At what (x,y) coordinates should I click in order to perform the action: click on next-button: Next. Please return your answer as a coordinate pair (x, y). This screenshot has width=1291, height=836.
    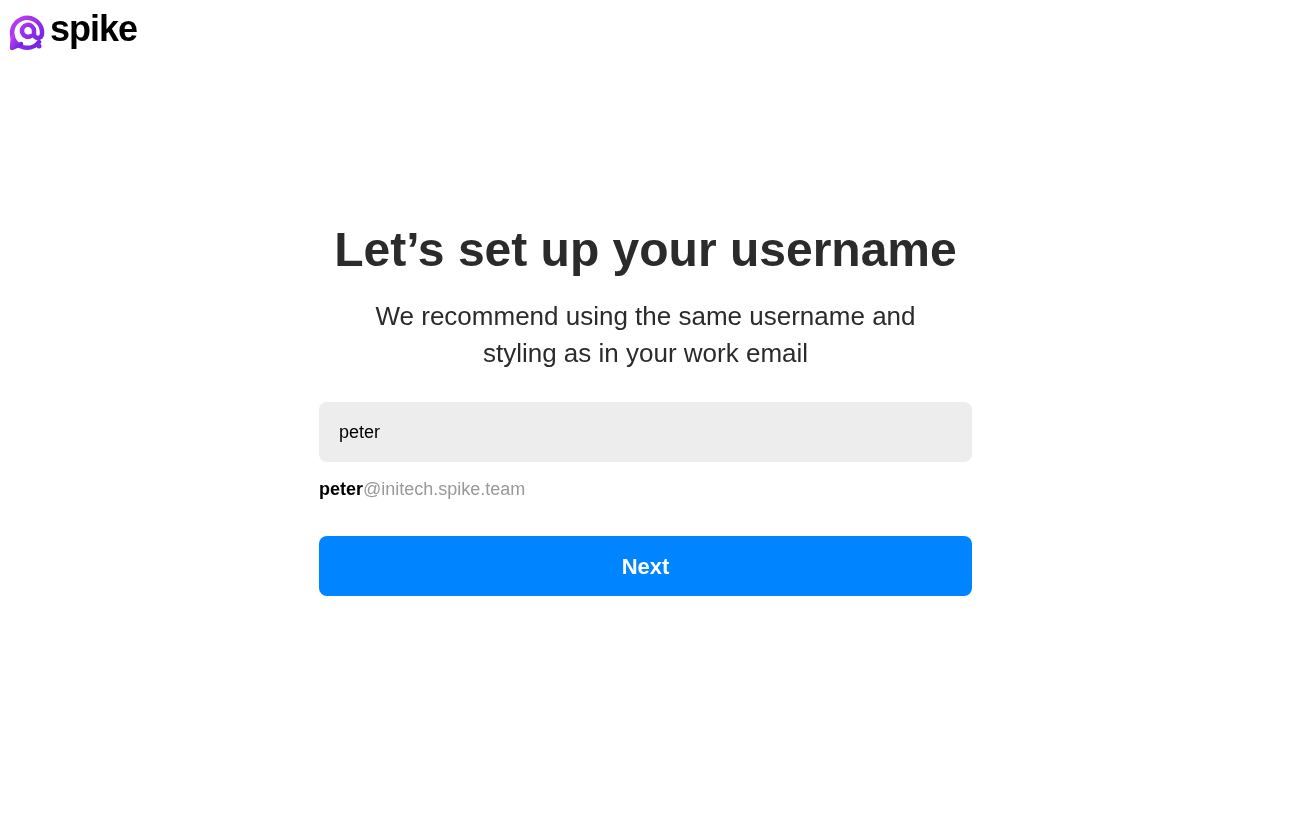
    Looking at the image, I should click on (645, 566).